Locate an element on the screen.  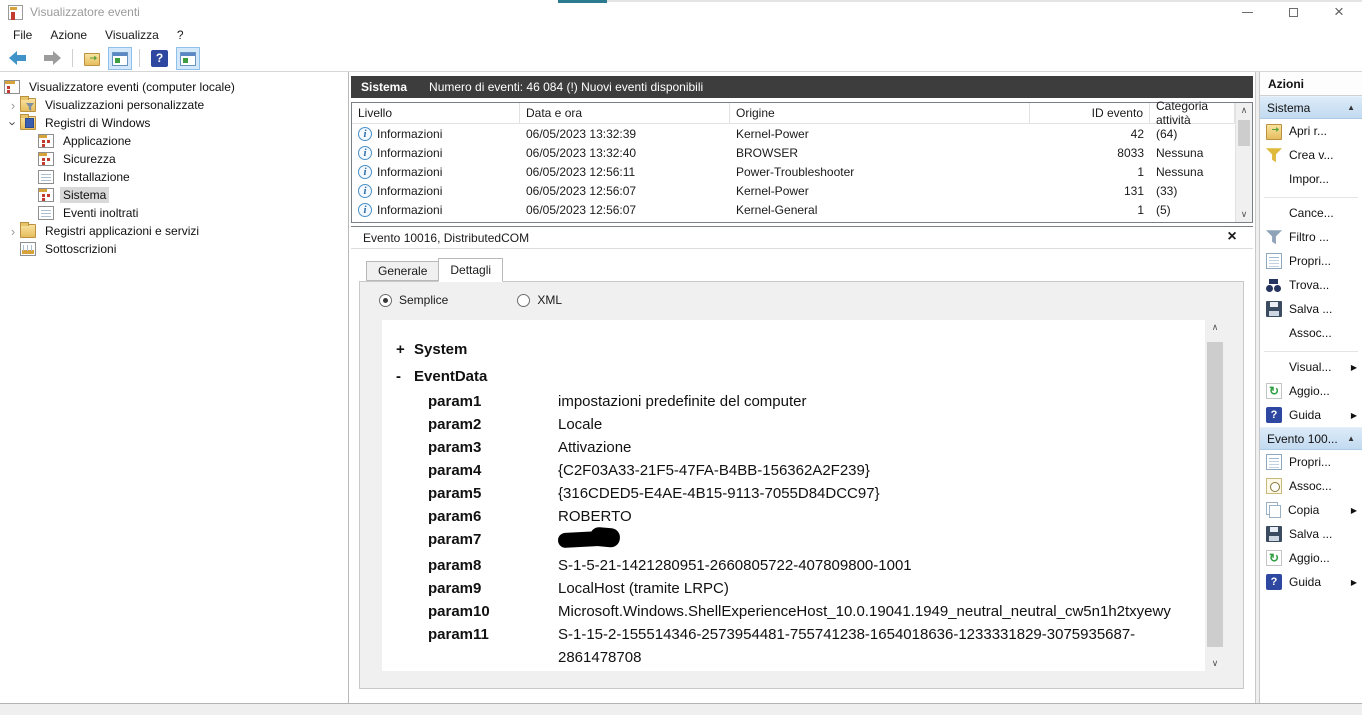
toolbar-separator is located at coordinates (139, 58).